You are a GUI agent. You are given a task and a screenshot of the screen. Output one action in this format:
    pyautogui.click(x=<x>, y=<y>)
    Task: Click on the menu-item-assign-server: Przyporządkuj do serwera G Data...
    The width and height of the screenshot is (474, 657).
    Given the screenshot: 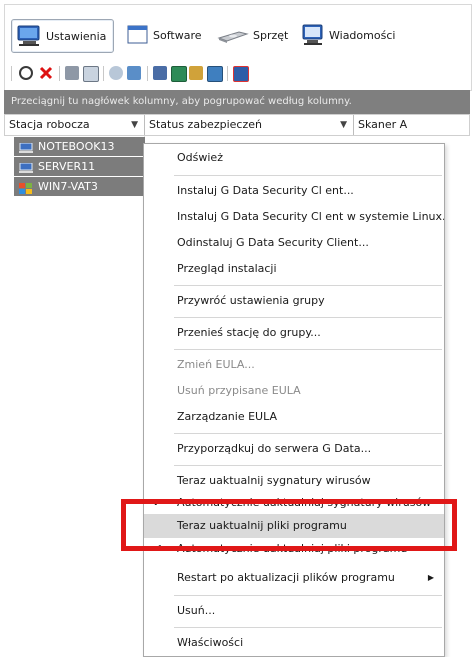 What is the action you would take?
    pyautogui.click(x=294, y=449)
    